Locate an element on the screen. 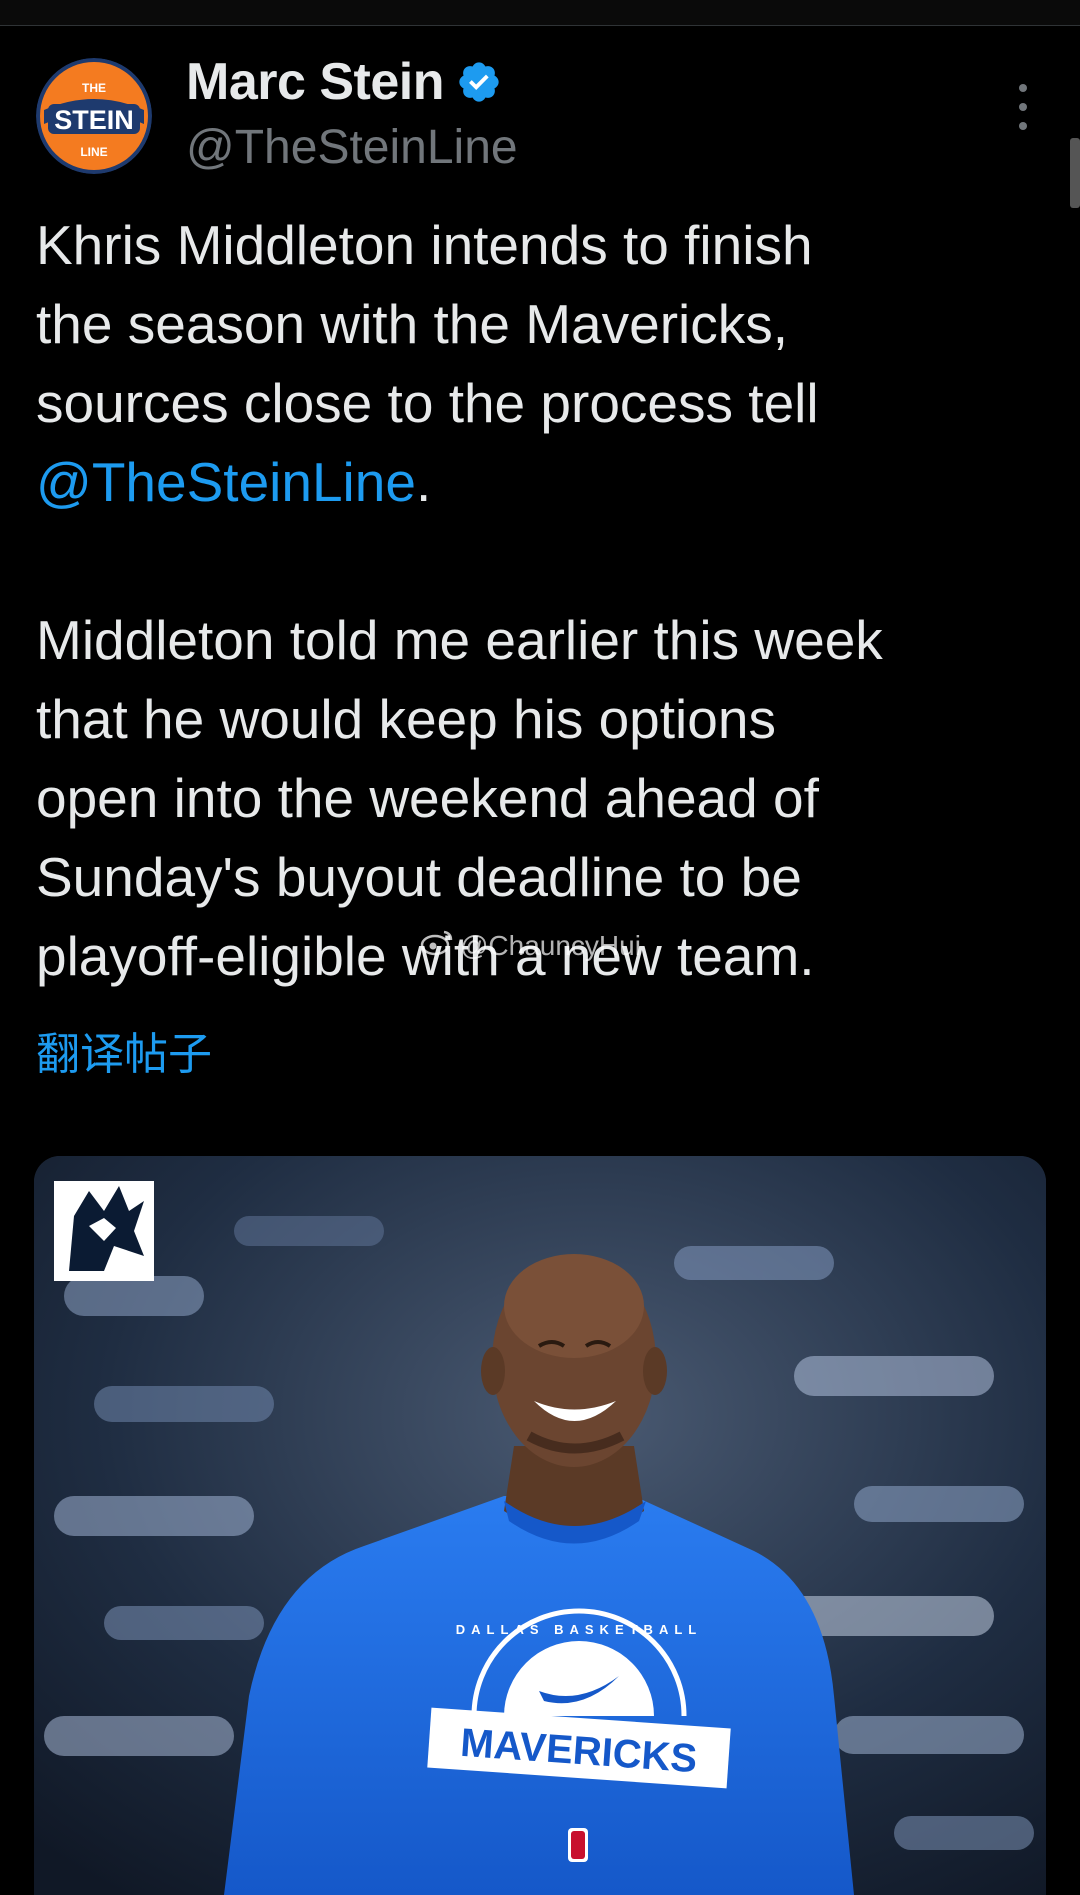 This screenshot has width=1080, height=1895. scrollbar is located at coordinates (1075, 173).